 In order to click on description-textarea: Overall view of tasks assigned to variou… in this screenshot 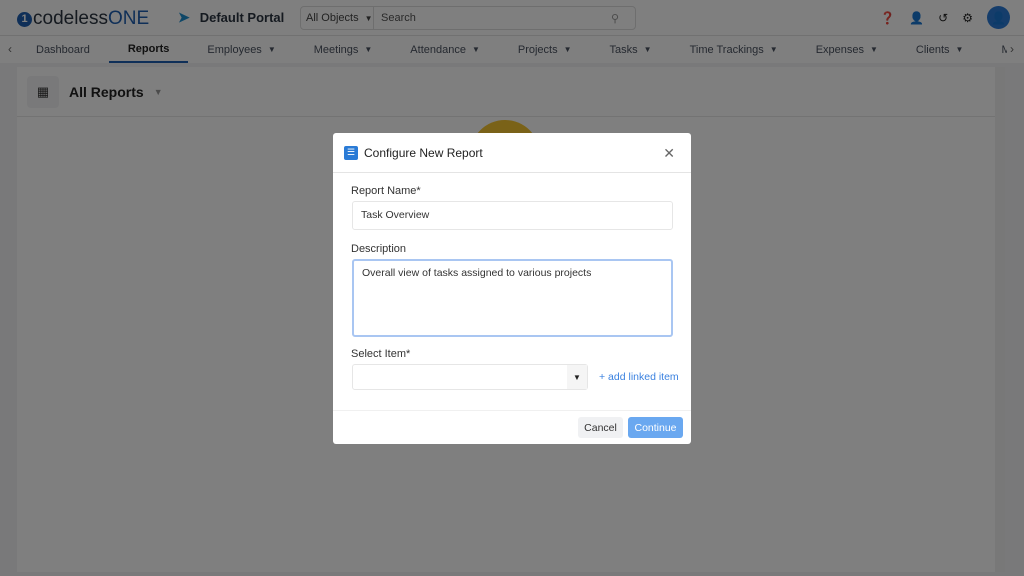, I will do `click(512, 298)`.